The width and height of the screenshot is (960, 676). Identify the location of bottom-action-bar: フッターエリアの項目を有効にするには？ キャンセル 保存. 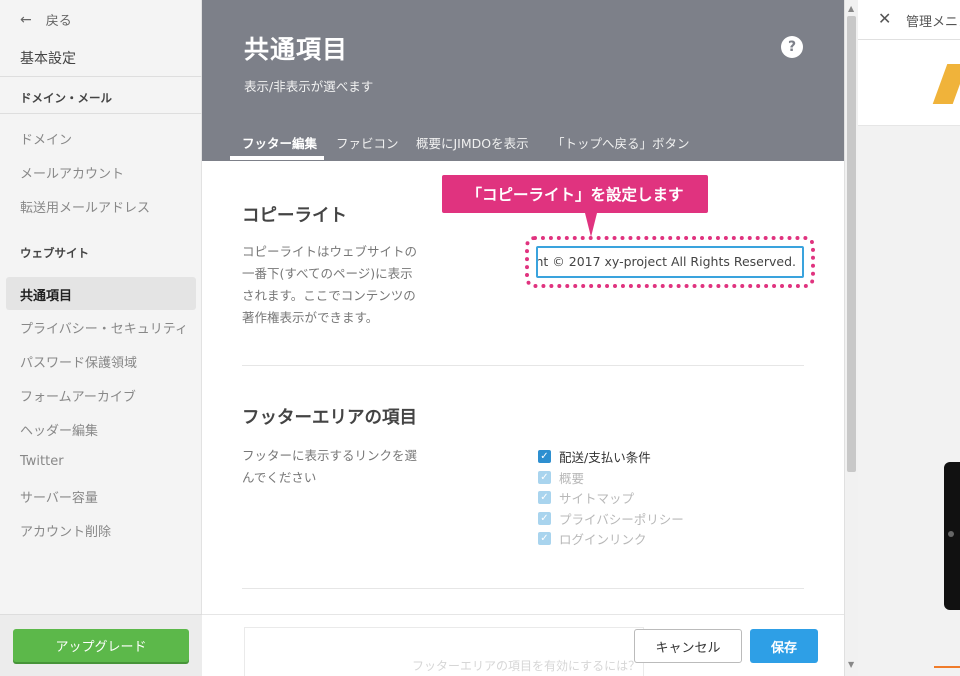
(523, 645).